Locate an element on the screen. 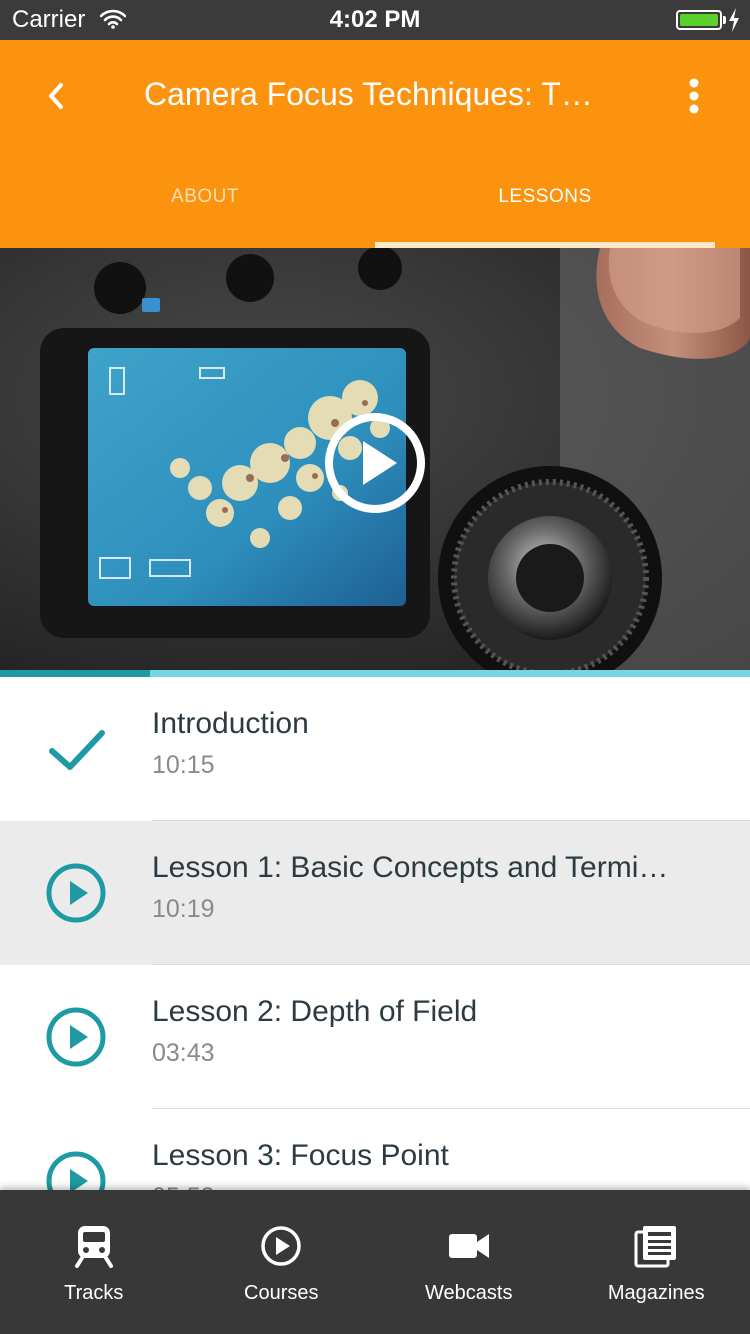 Image resolution: width=750 pixels, height=1334 pixels. lesson-row-introduction: Introduction 10:15 is located at coordinates (375, 749).